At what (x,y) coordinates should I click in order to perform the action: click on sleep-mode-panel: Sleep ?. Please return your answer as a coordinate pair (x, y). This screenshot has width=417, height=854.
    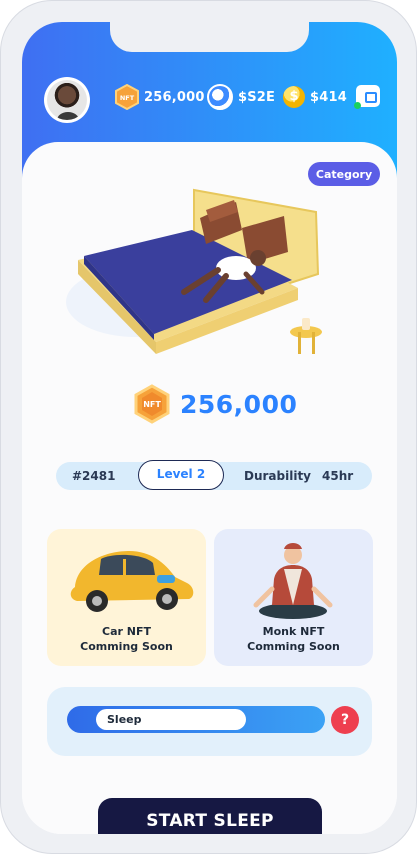
    Looking at the image, I should click on (209, 721).